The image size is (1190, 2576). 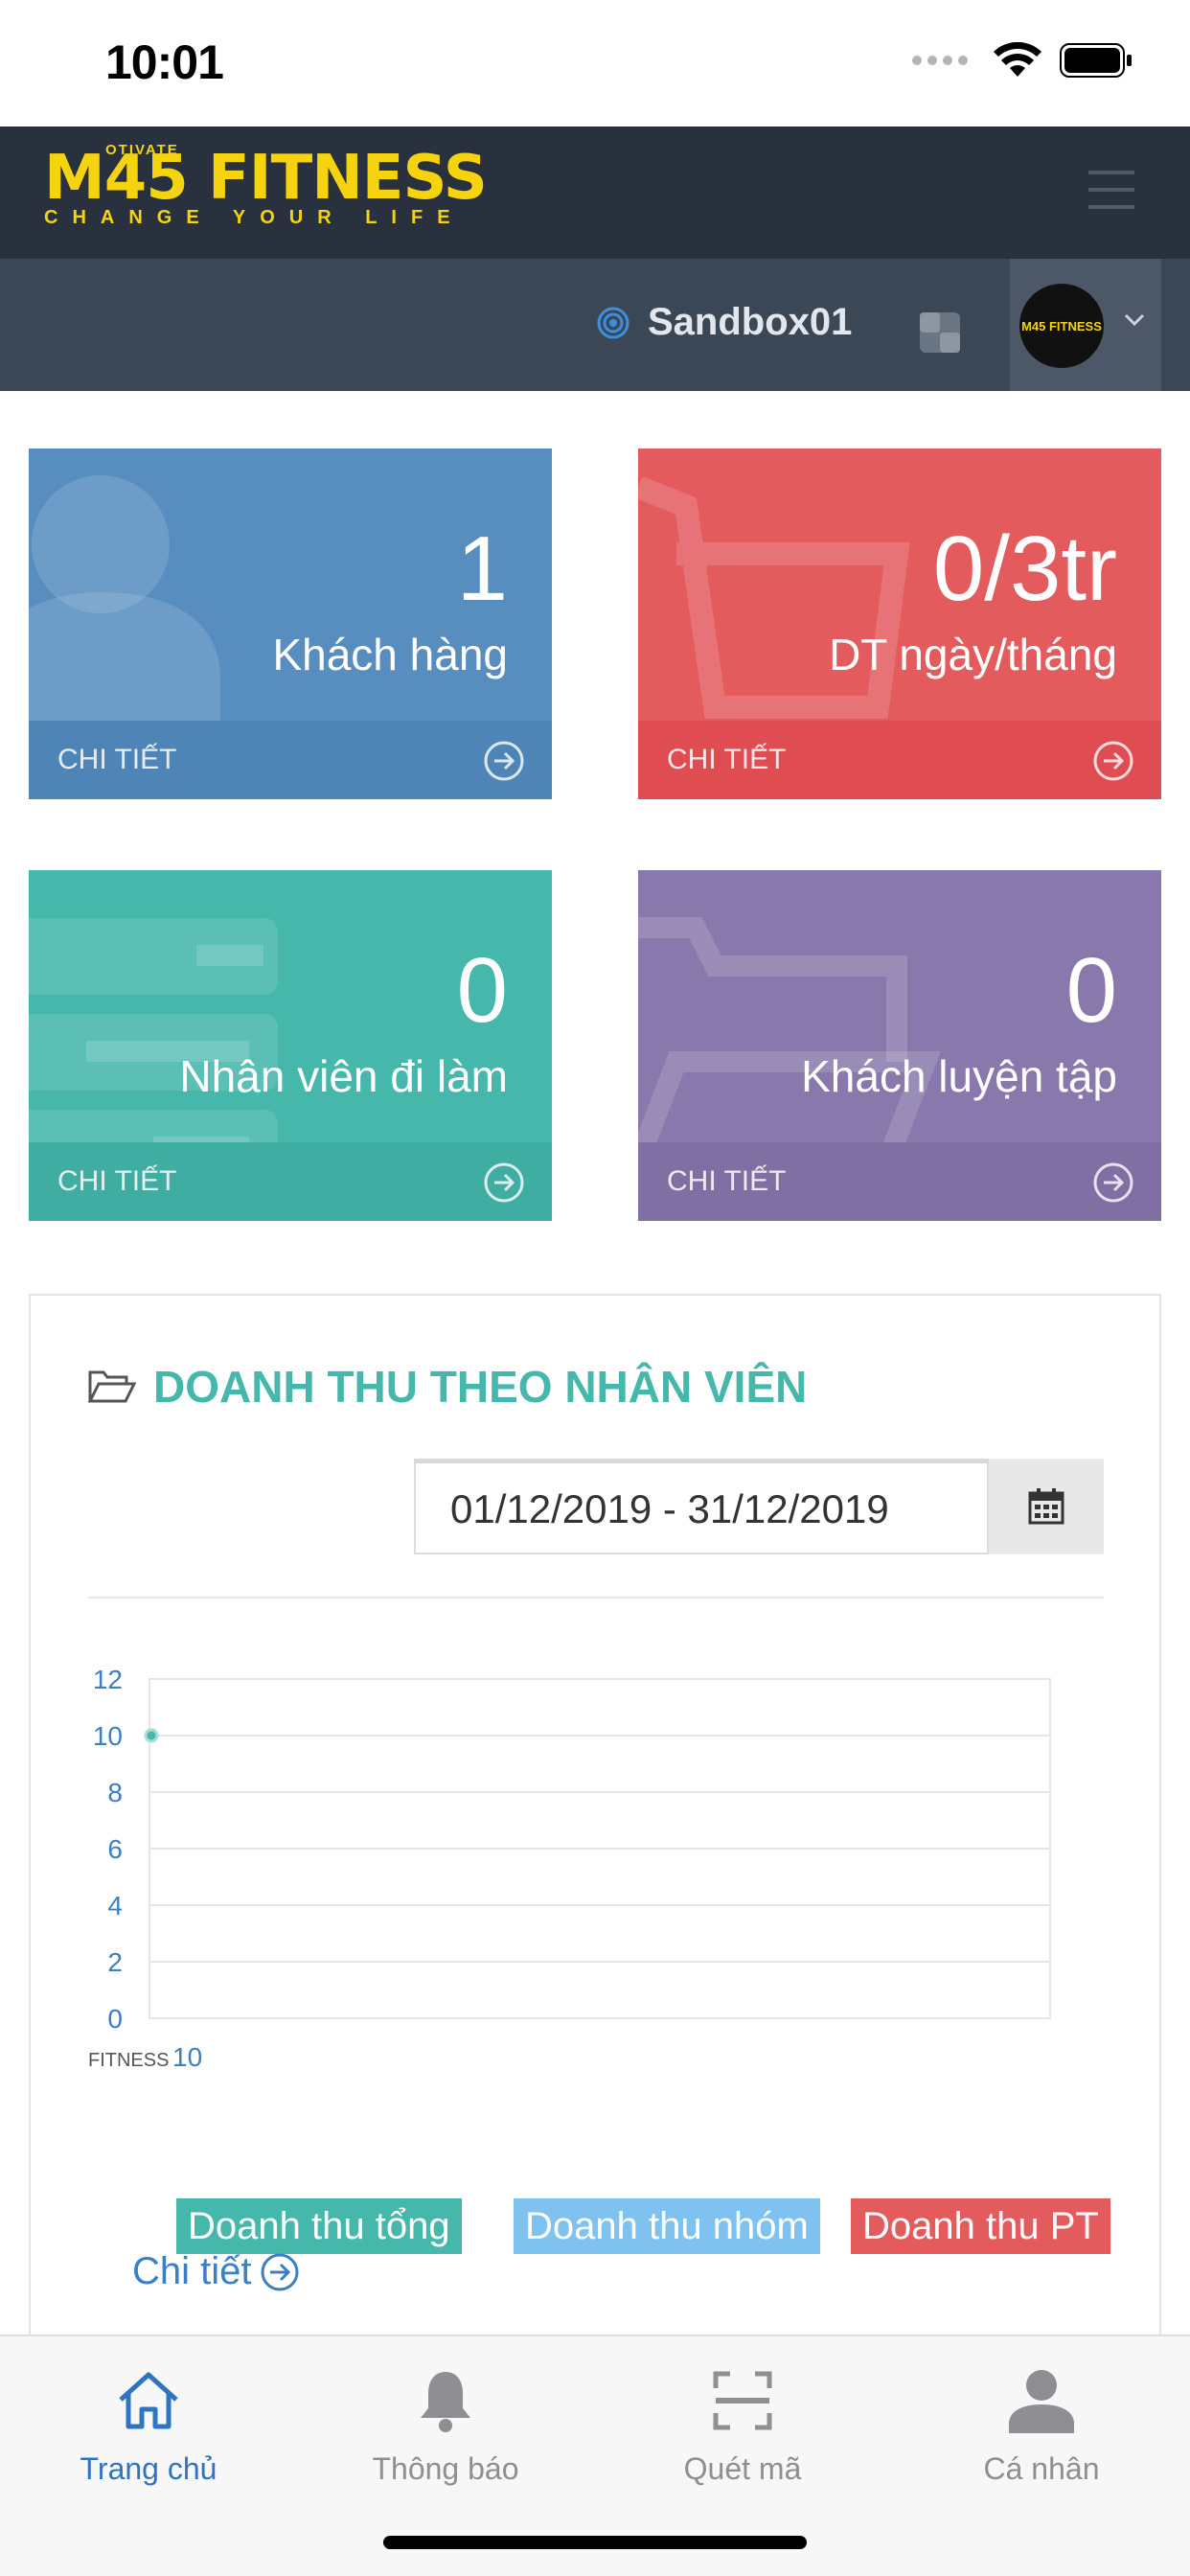 What do you see at coordinates (148, 2468) in the screenshot?
I see `tab-label: Trang chủ` at bounding box center [148, 2468].